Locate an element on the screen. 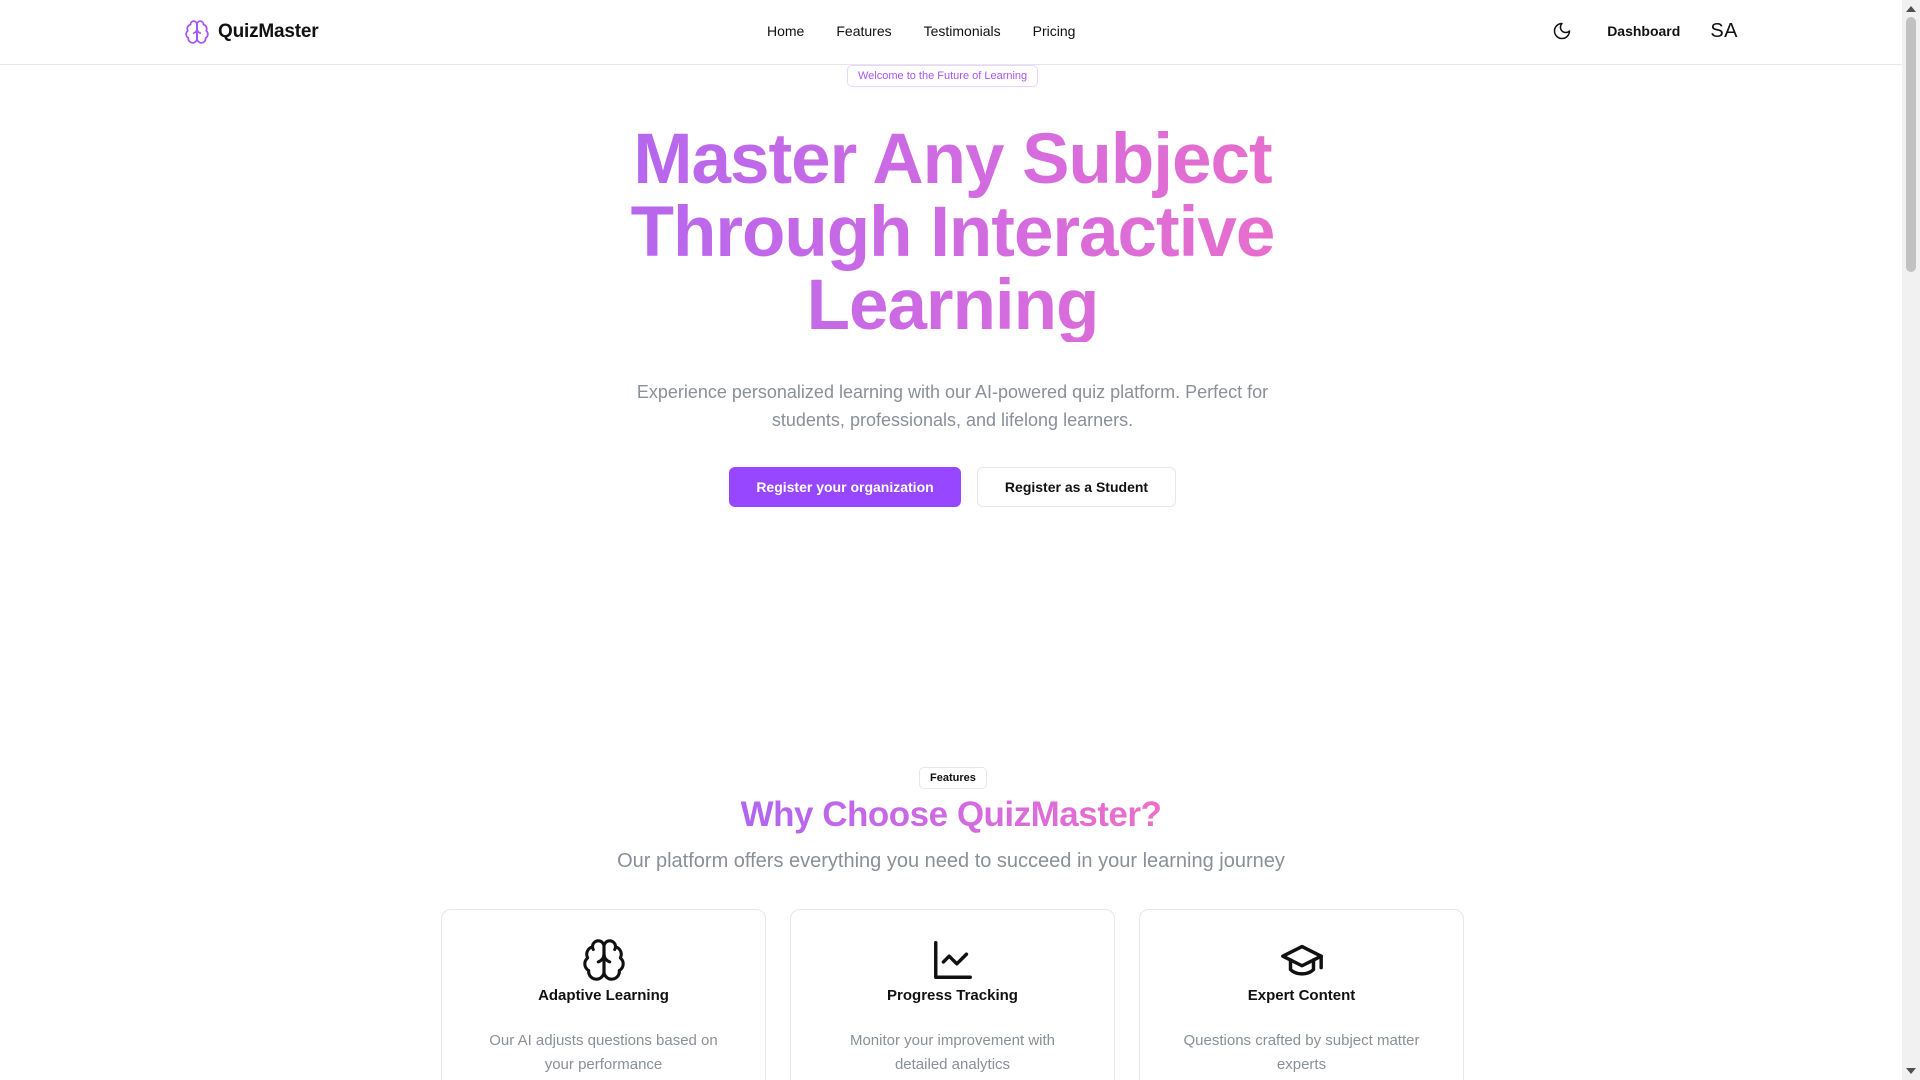  brand-logo: QuizMaster is located at coordinates (251, 32).